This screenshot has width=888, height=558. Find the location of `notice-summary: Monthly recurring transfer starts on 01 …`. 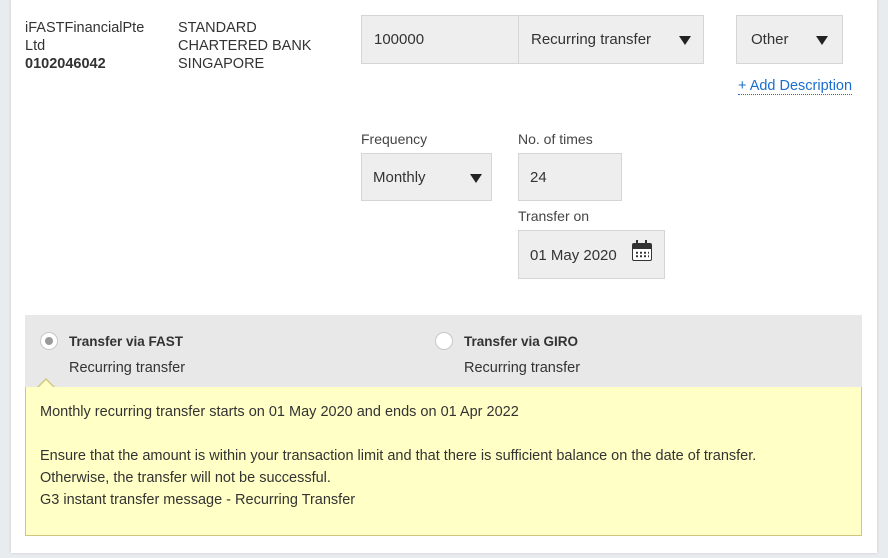

notice-summary: Monthly recurring transfer starts on 01 … is located at coordinates (279, 412).